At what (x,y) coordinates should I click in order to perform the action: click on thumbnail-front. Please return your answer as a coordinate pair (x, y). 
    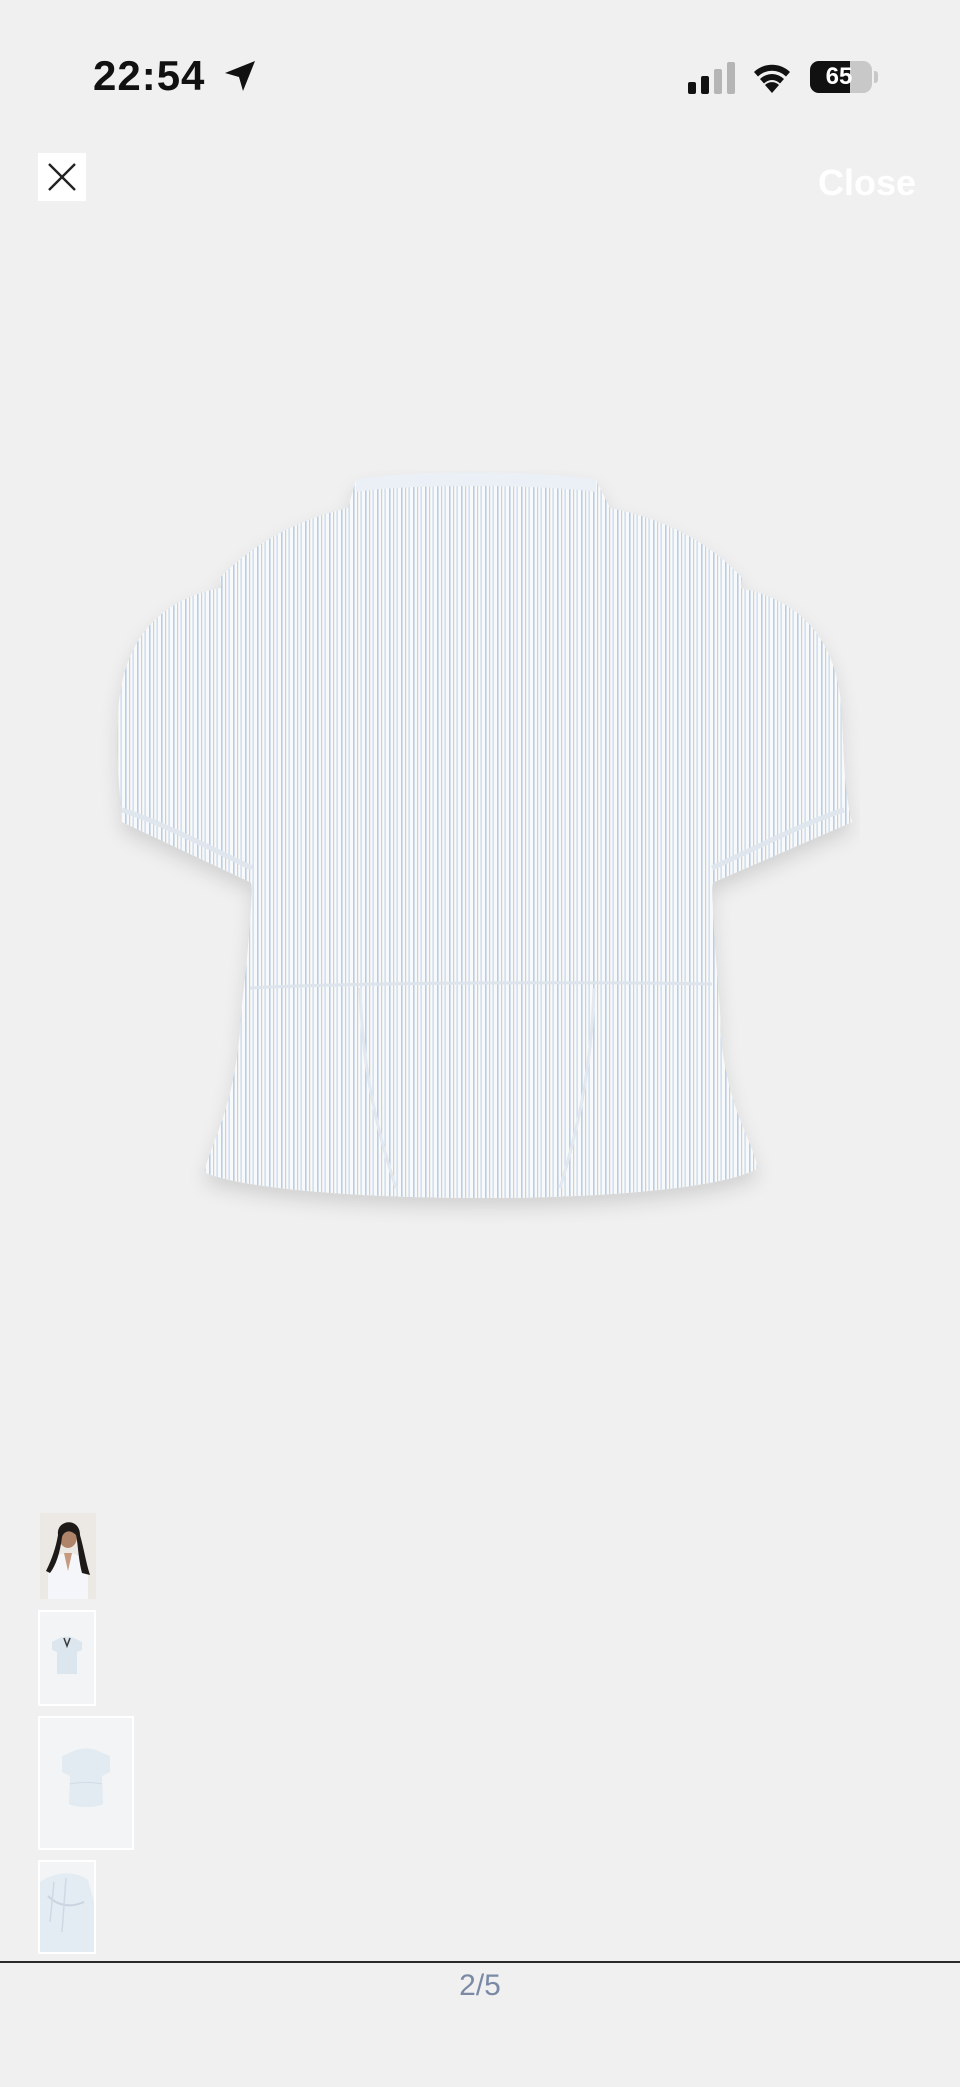
    Looking at the image, I should click on (67, 1658).